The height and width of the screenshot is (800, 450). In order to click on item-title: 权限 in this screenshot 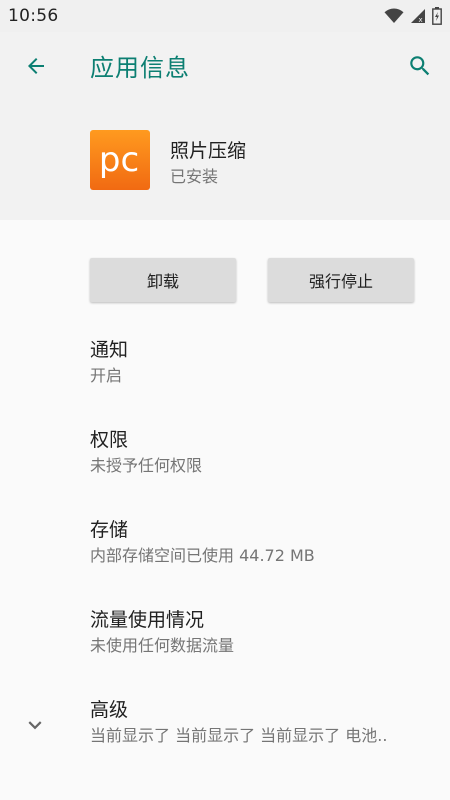, I will do `click(109, 440)`.